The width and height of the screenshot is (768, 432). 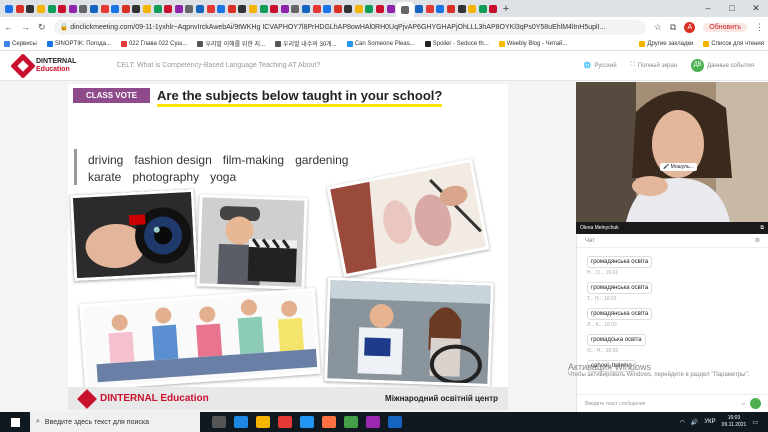 What do you see at coordinates (263, 422) in the screenshot?
I see `file-explorer-icon` at bounding box center [263, 422].